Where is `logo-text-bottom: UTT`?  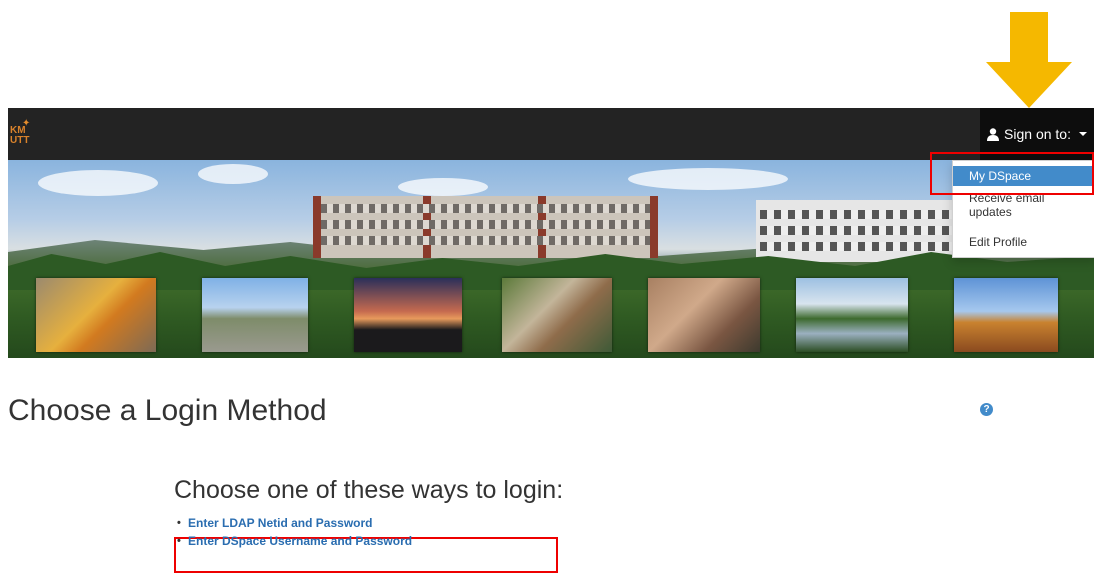
logo-text-bottom: UTT is located at coordinates (20, 140).